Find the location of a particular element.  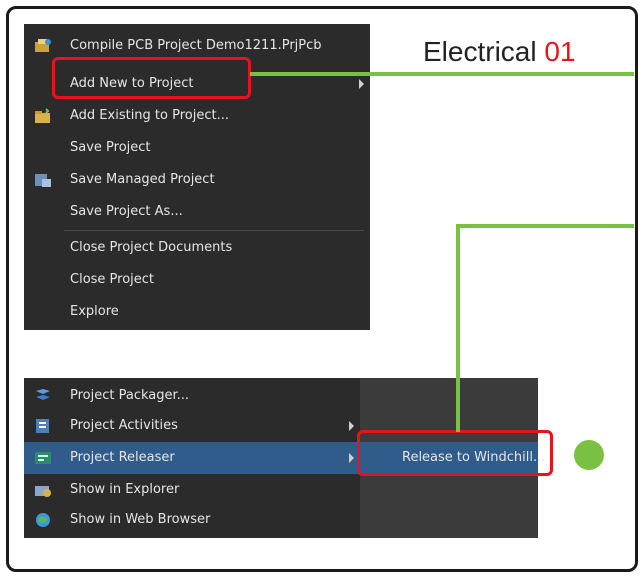

menu-item-web-browser: Show in Web Browser is located at coordinates (192, 520).